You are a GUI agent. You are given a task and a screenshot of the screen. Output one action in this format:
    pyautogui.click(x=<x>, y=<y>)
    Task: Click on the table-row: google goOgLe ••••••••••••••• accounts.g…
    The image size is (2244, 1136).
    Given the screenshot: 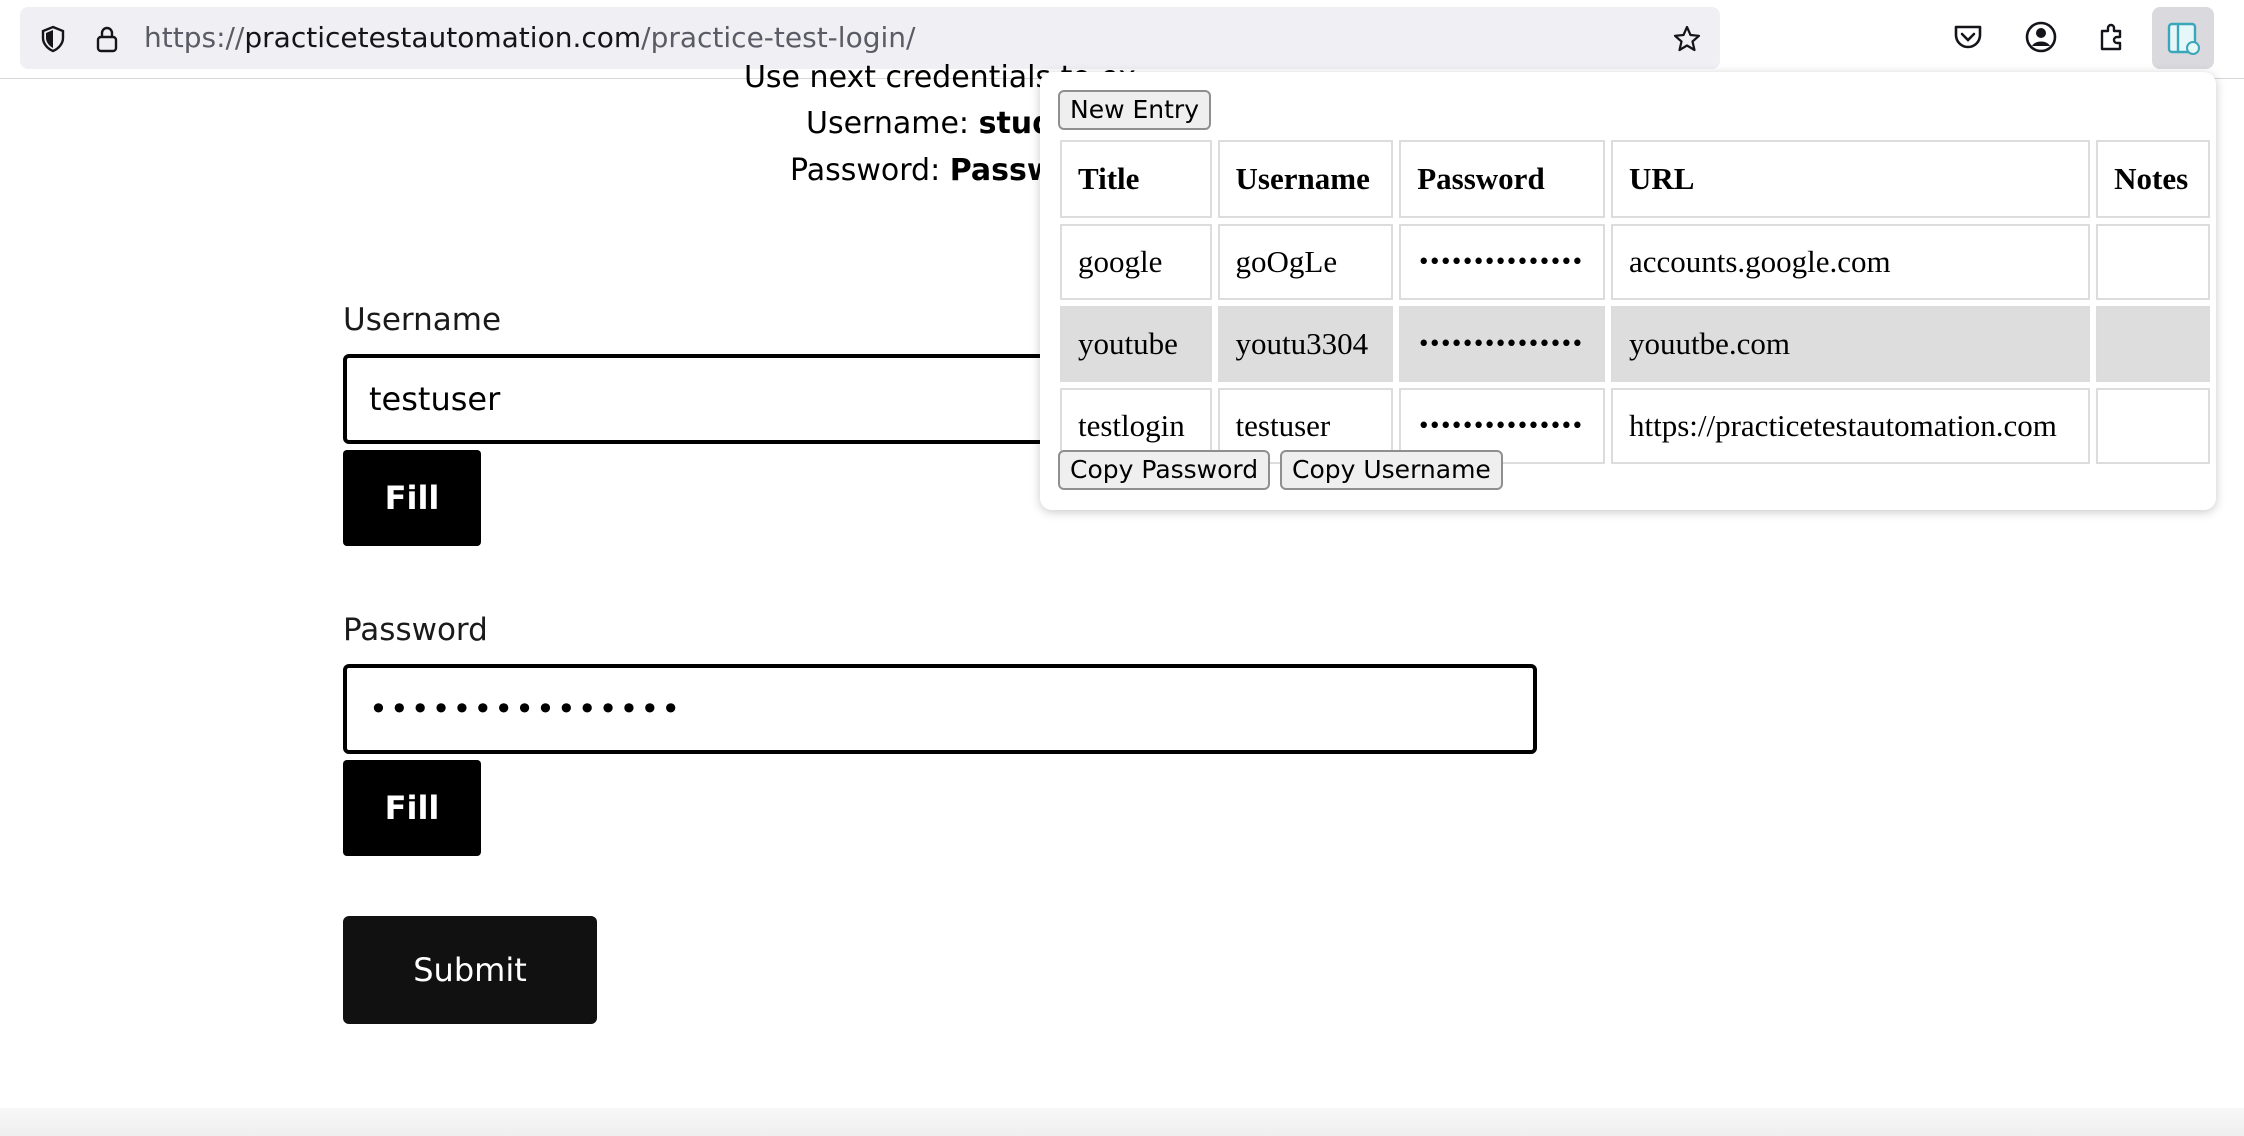 What is the action you would take?
    pyautogui.click(x=1635, y=262)
    